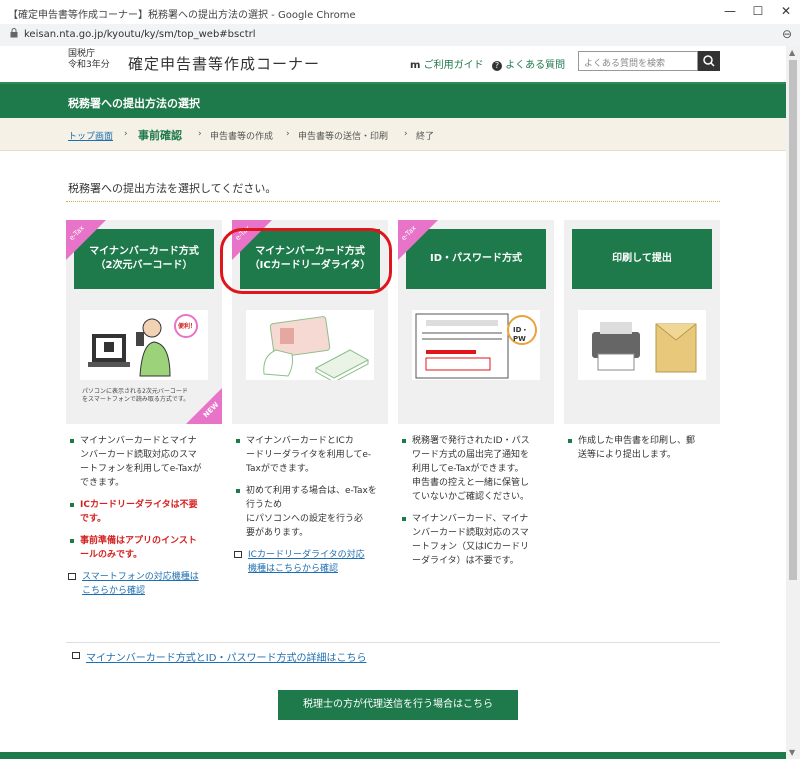  What do you see at coordinates (393, 755) in the screenshot?
I see `footer-bar` at bounding box center [393, 755].